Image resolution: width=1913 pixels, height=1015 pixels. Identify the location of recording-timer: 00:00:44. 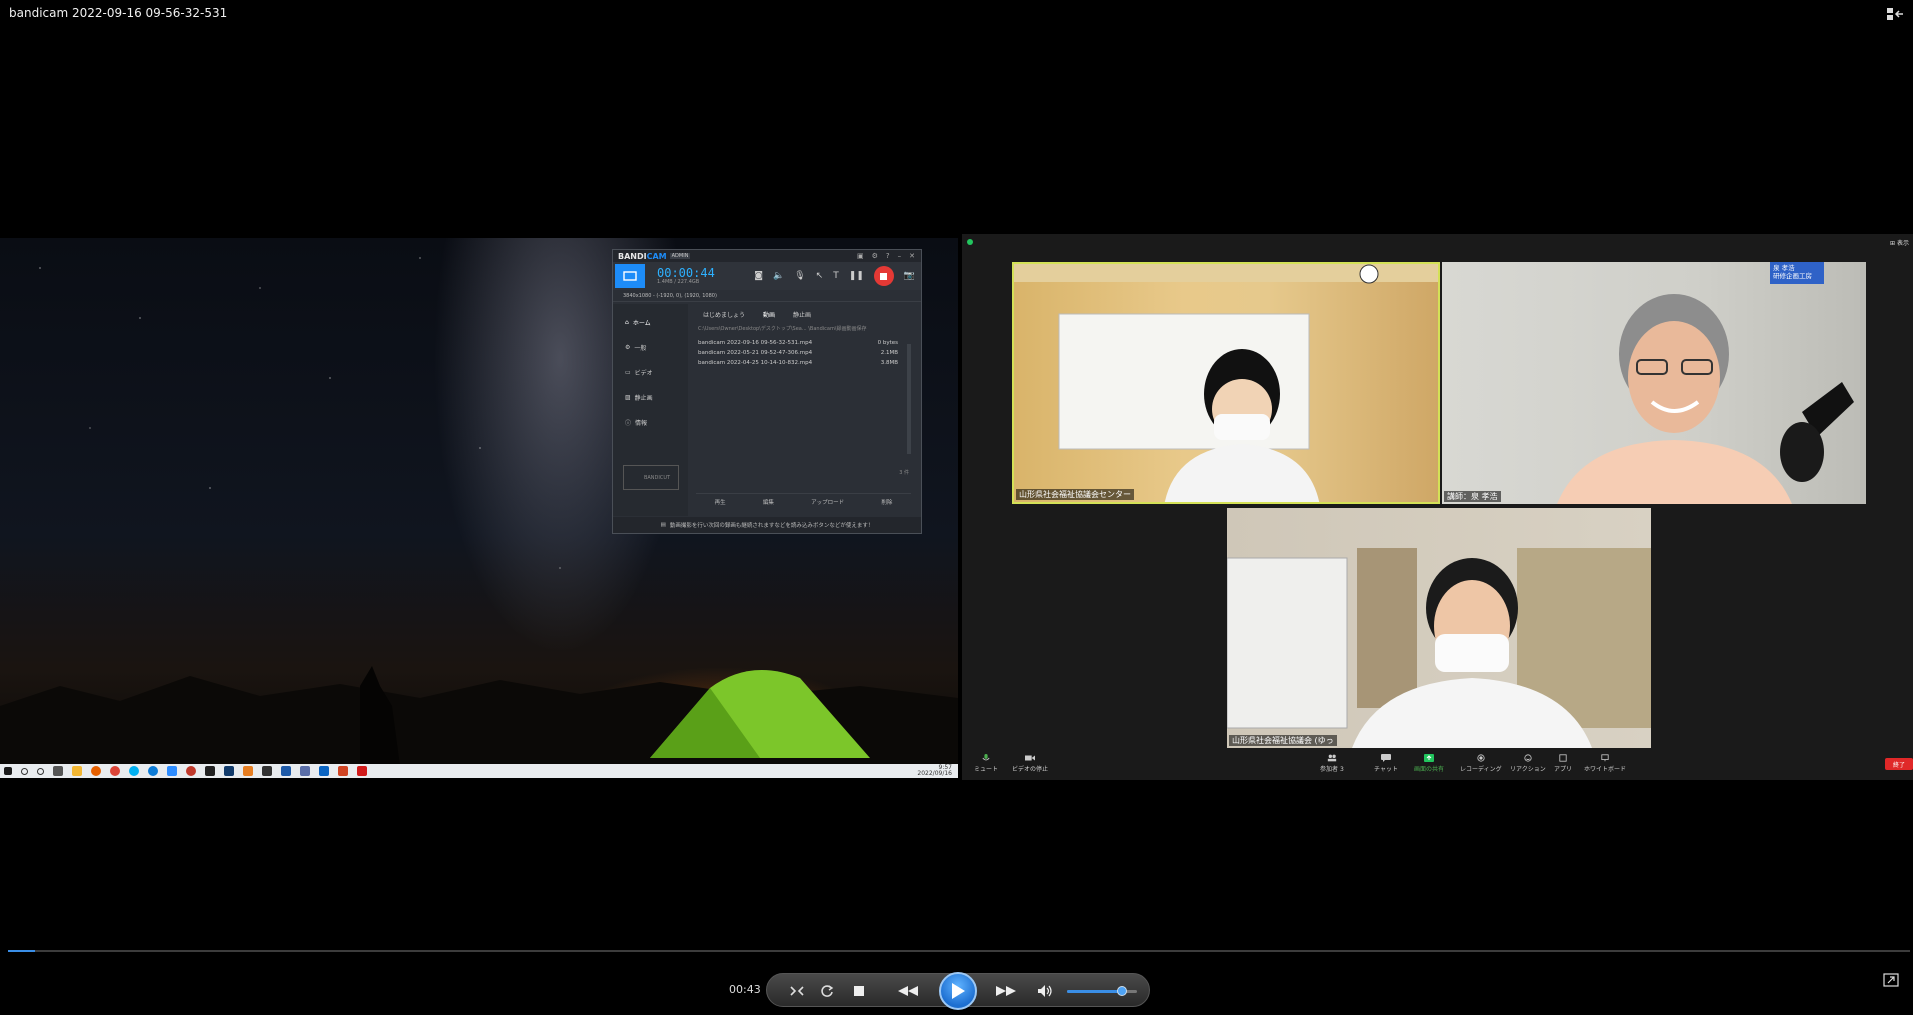
(686, 273).